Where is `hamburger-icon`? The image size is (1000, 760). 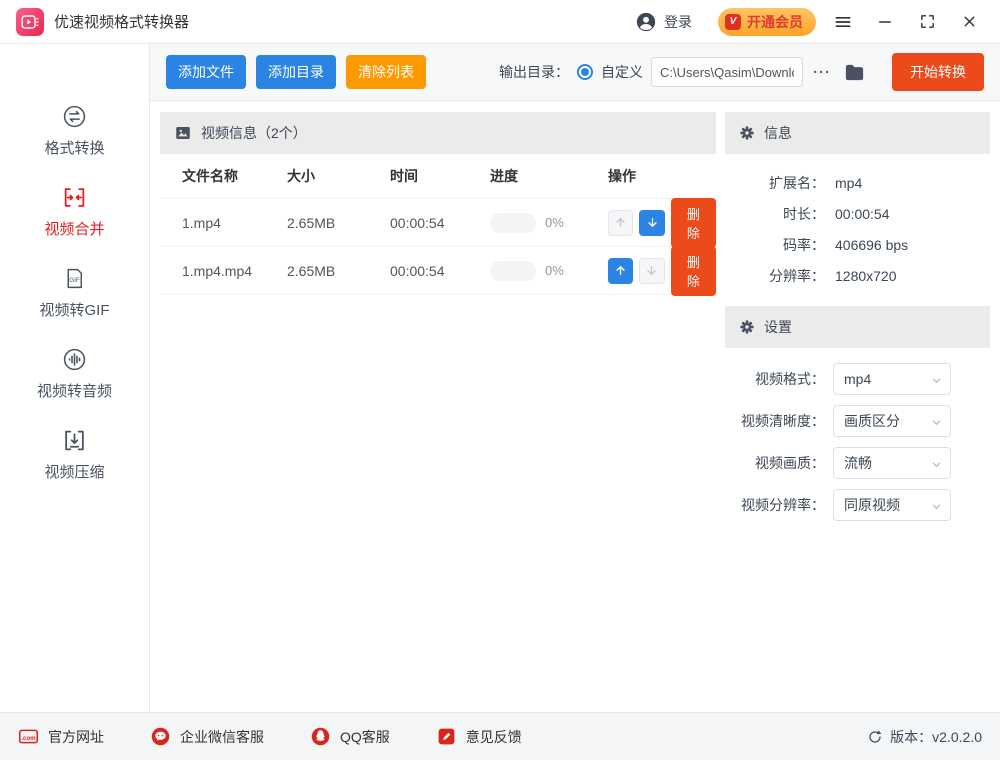
hamburger-icon is located at coordinates (843, 22).